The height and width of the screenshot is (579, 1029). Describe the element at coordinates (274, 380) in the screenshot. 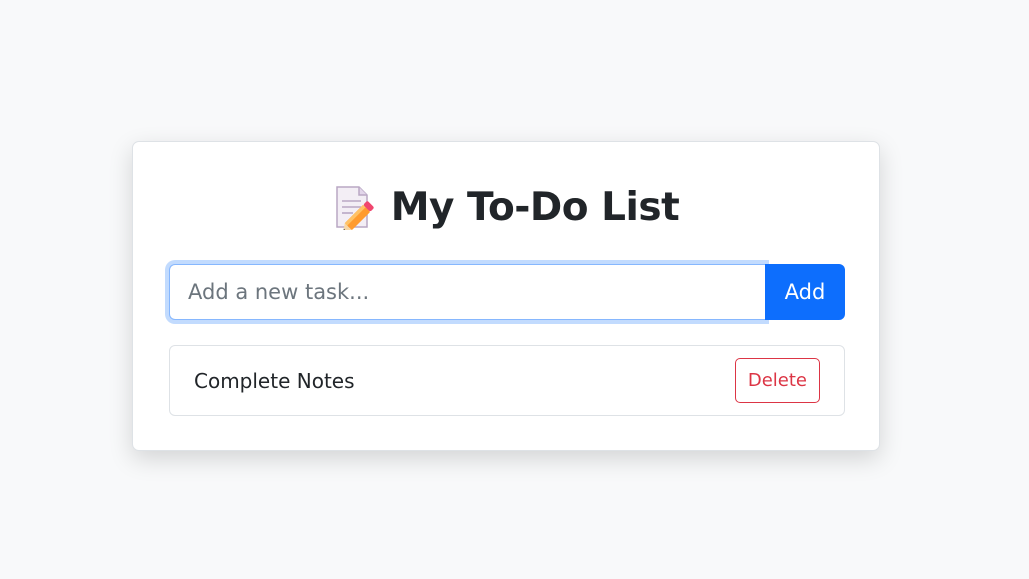

I see `task-text: Complete Notes` at that location.